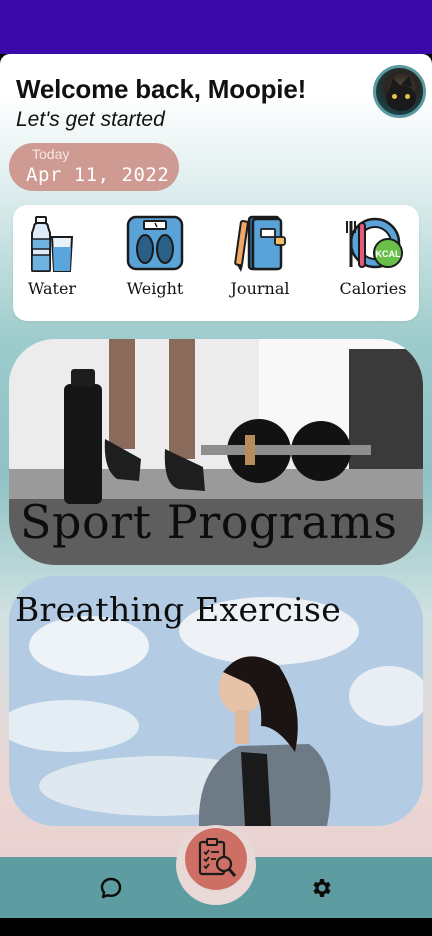 The image size is (432, 936). I want to click on scale-icon, so click(155, 243).